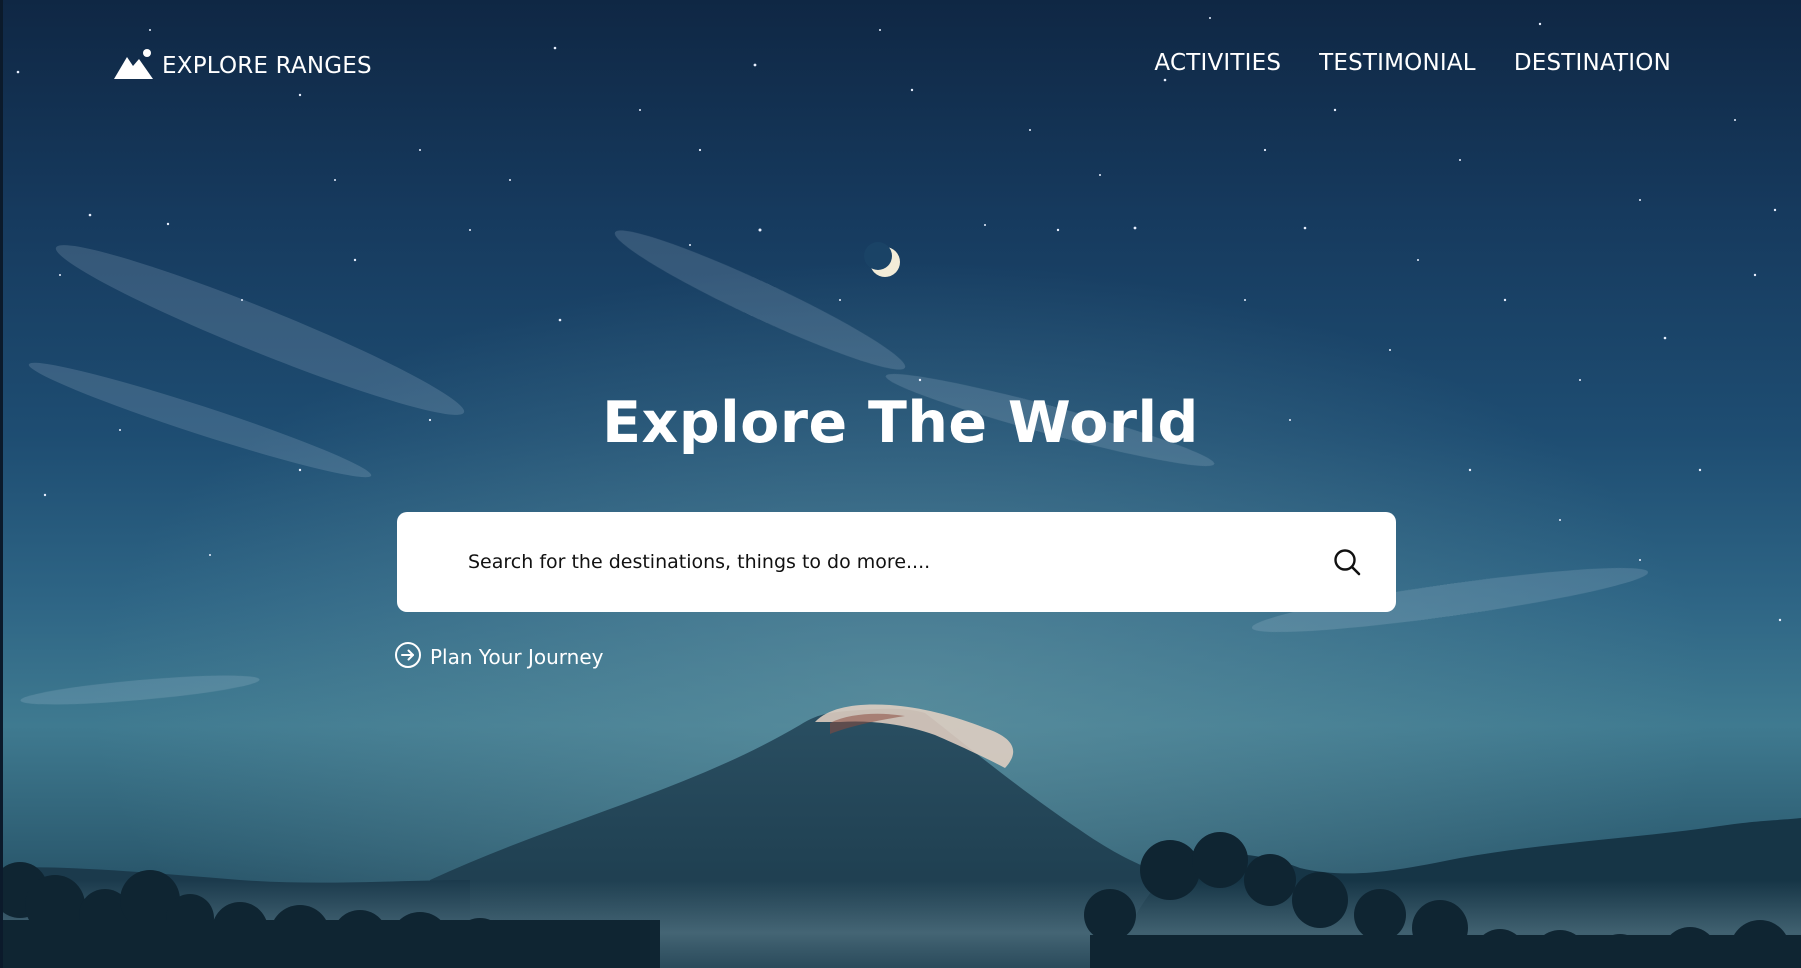 This screenshot has height=968, width=1801. Describe the element at coordinates (134, 66) in the screenshot. I see `mountain-icon` at that location.